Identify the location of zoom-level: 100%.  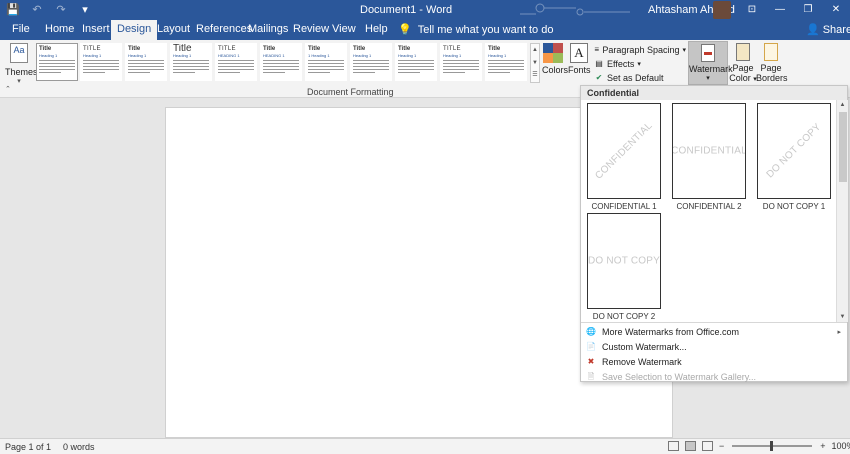
(841, 446).